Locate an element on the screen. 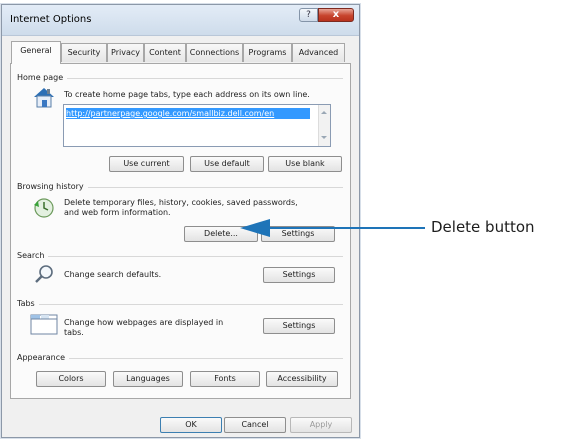 The height and width of the screenshot is (440, 573). callout-arrow-line is located at coordinates (346, 228).